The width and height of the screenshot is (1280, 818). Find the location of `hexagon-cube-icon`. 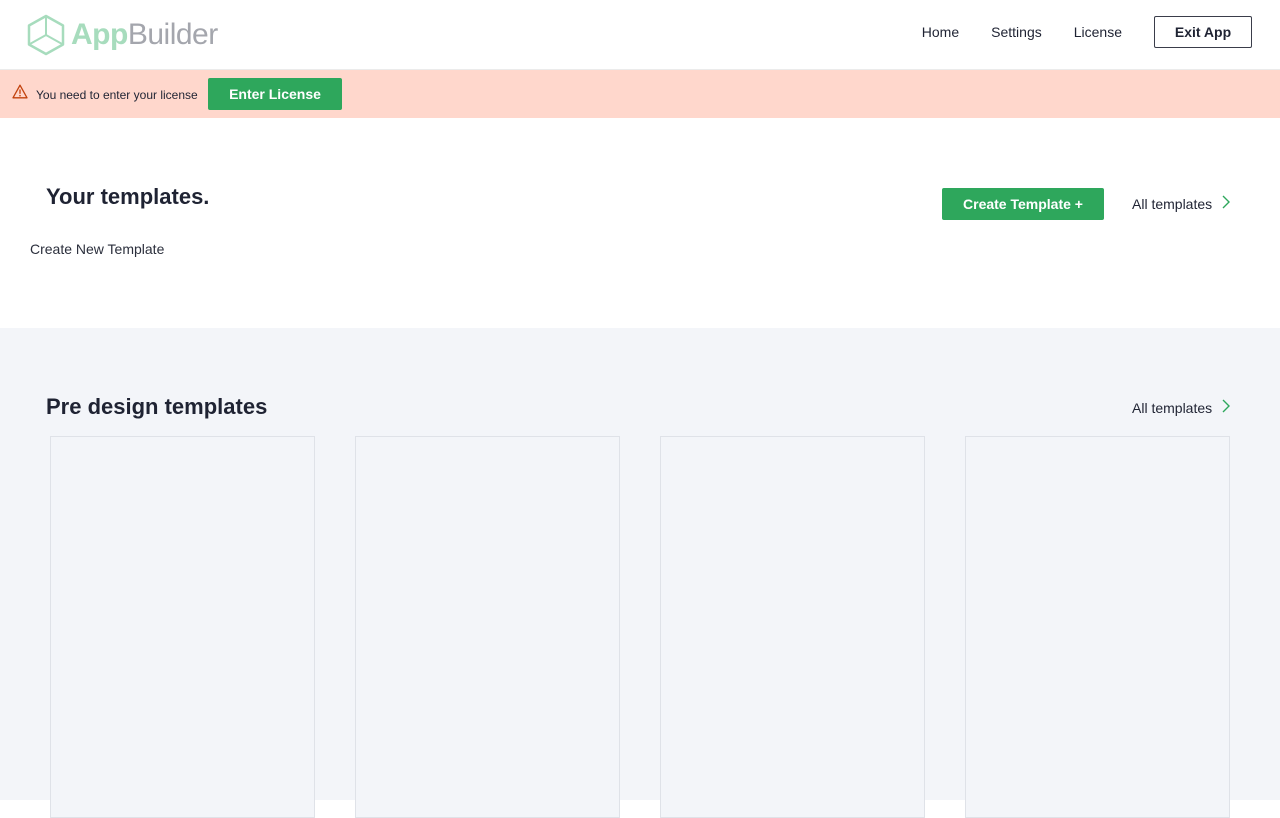

hexagon-cube-icon is located at coordinates (46, 35).